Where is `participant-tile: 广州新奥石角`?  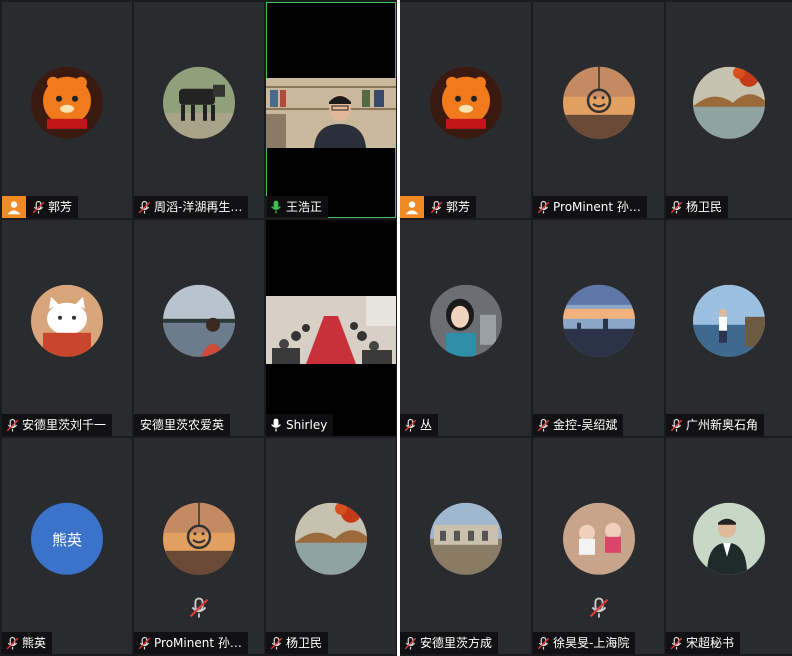 participant-tile: 广州新奥石角 is located at coordinates (729, 328).